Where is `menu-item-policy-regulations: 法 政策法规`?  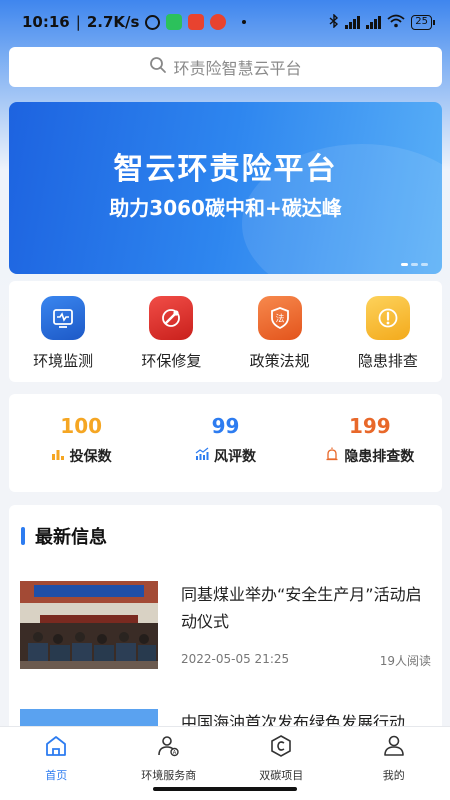 menu-item-policy-regulations: 法 政策法规 is located at coordinates (280, 331).